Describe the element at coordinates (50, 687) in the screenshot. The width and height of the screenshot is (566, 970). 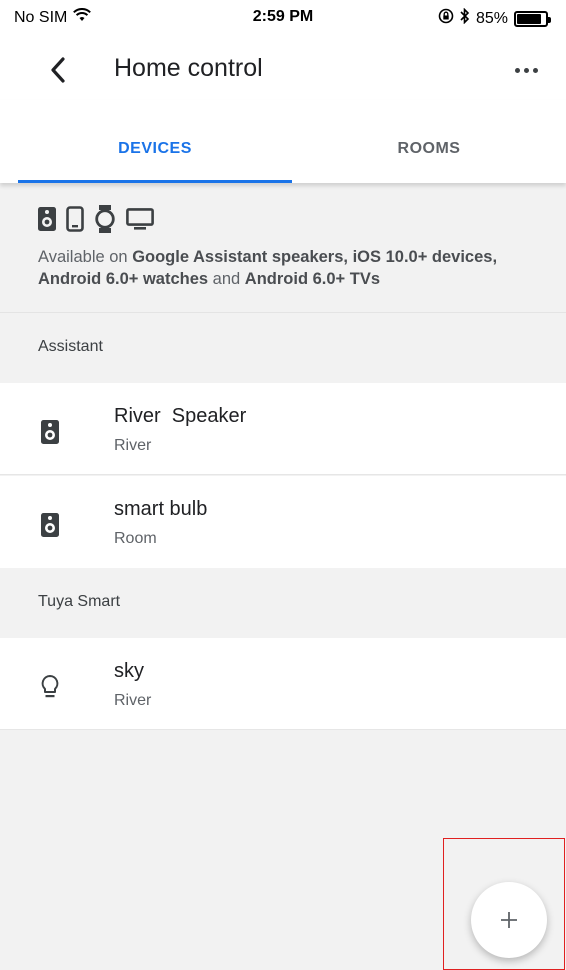
I see `lightbulb-icon` at that location.